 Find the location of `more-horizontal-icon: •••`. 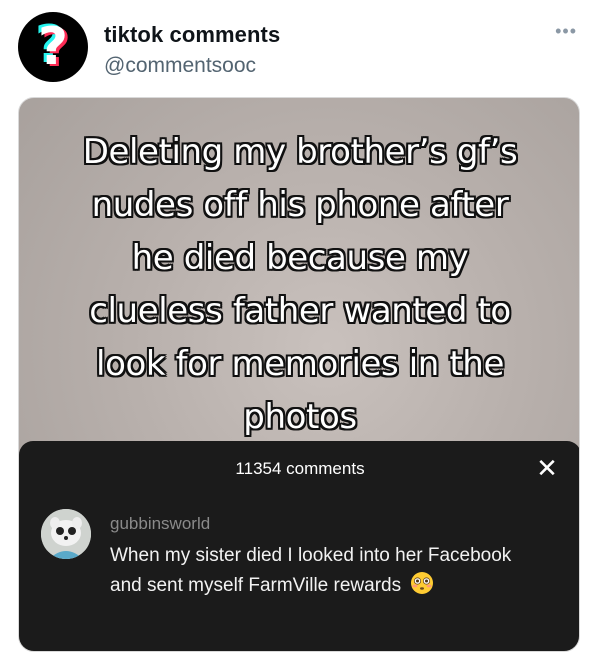

more-horizontal-icon: ••• is located at coordinates (566, 31).